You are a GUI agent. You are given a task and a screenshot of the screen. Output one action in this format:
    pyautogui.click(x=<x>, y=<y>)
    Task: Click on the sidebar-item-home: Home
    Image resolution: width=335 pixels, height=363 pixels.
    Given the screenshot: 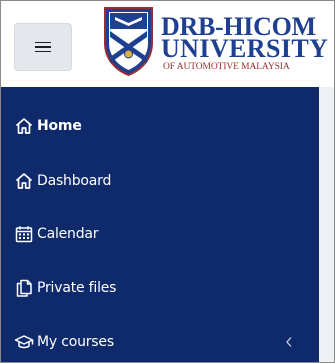 What is the action you would take?
    pyautogui.click(x=159, y=126)
    